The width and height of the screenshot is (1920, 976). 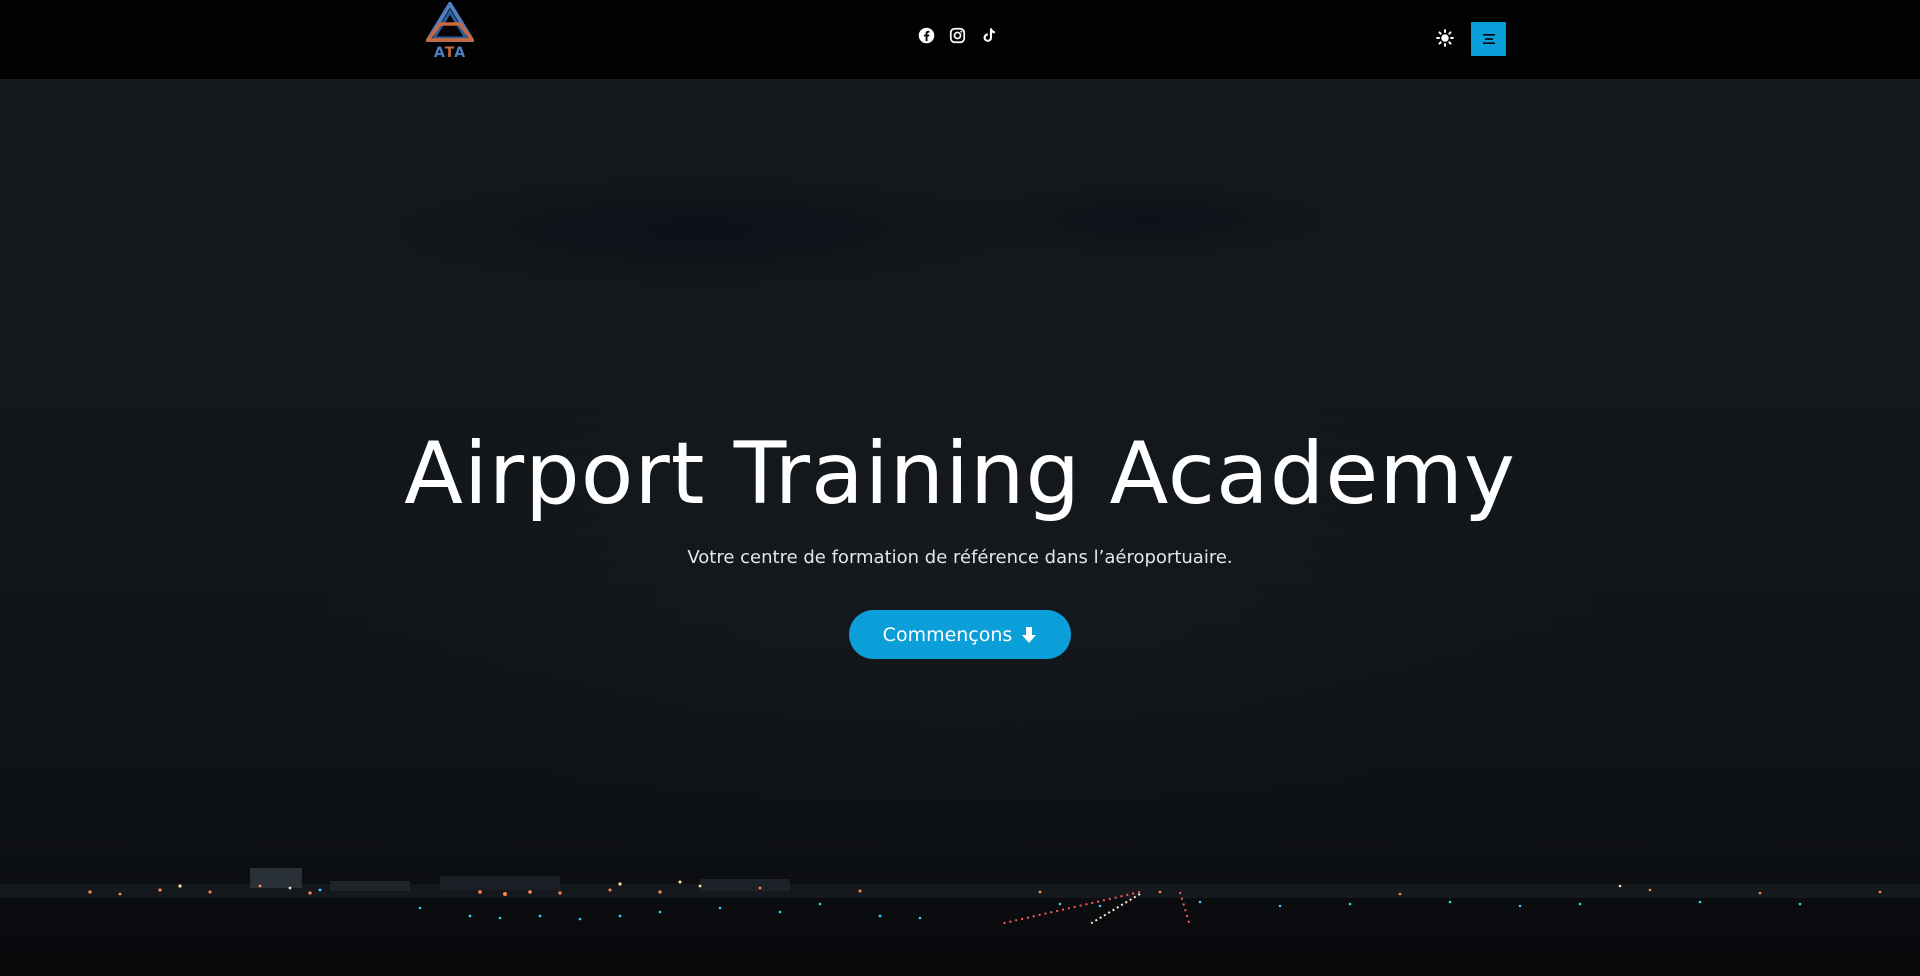 I want to click on logo-link: ATA, so click(x=450, y=32).